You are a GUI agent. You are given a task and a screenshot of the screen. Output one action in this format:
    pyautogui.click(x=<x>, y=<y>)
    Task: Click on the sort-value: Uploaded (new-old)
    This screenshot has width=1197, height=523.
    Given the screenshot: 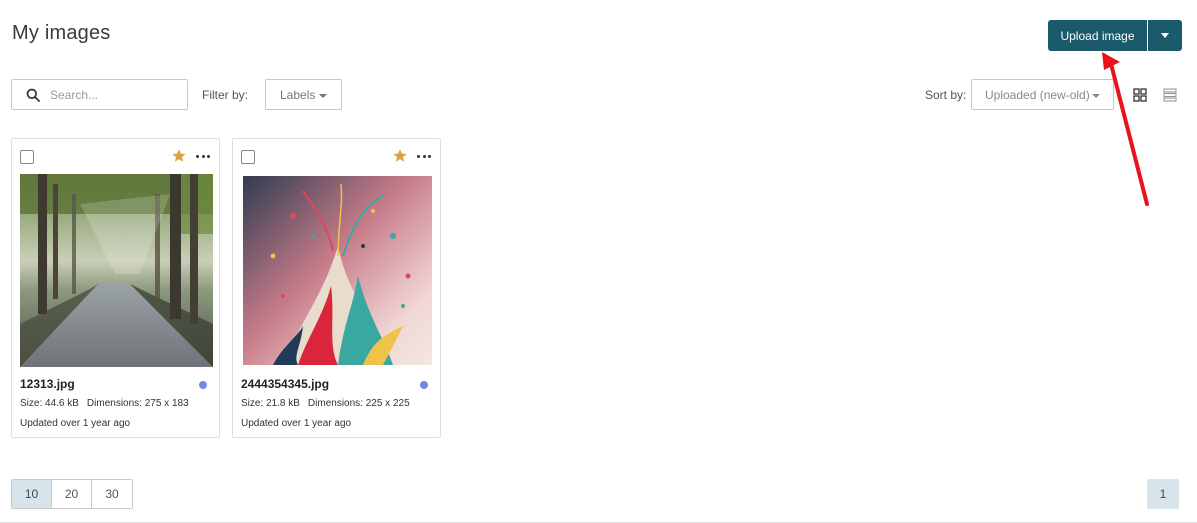 What is the action you would take?
    pyautogui.click(x=1037, y=95)
    